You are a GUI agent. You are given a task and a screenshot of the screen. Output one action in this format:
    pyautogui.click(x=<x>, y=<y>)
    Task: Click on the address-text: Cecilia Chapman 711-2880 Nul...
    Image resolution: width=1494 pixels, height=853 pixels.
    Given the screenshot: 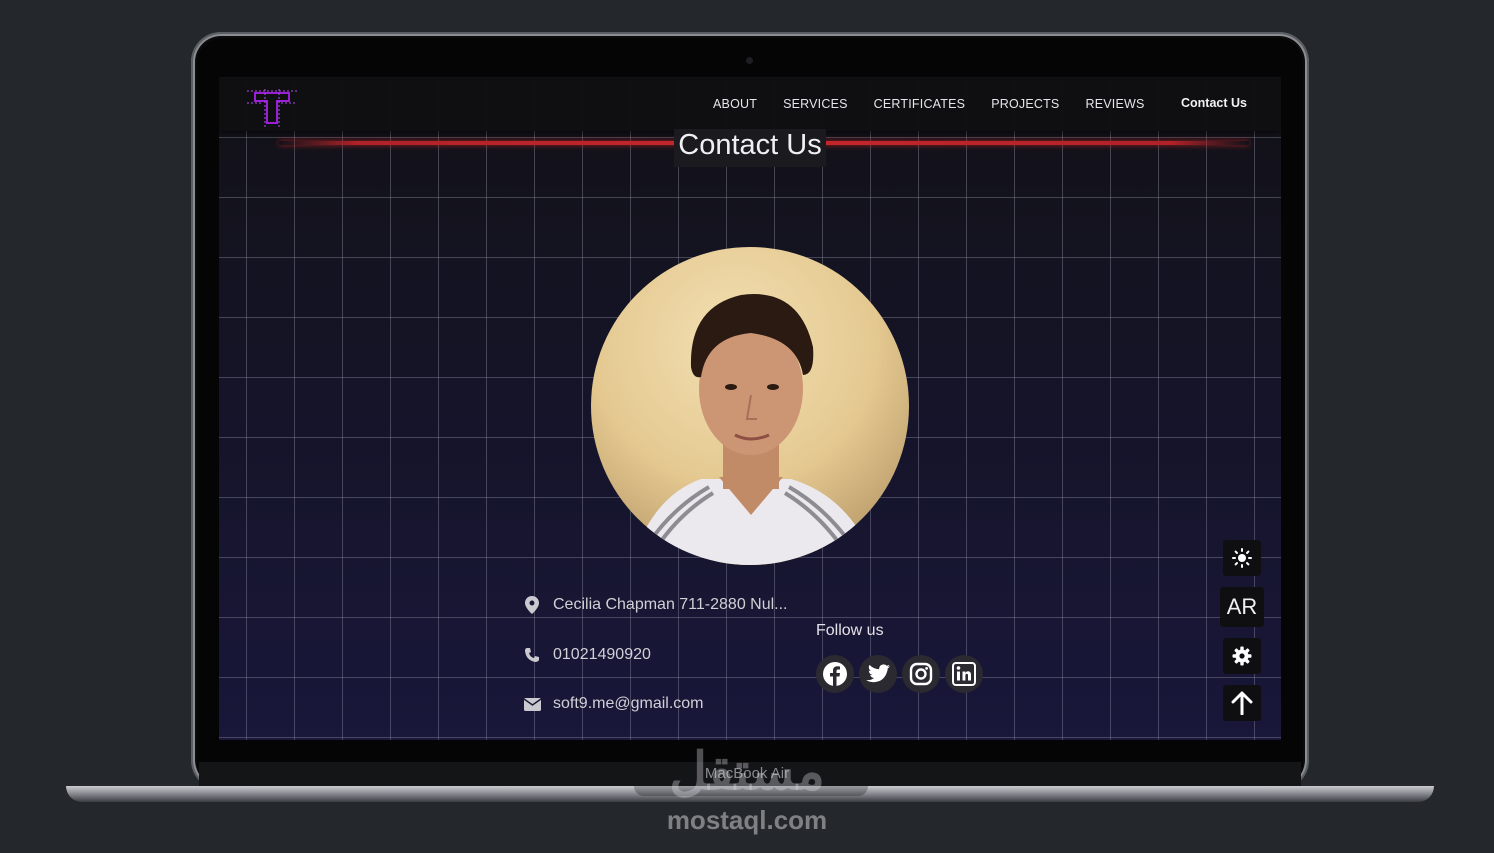 What is the action you would take?
    pyautogui.click(x=670, y=604)
    